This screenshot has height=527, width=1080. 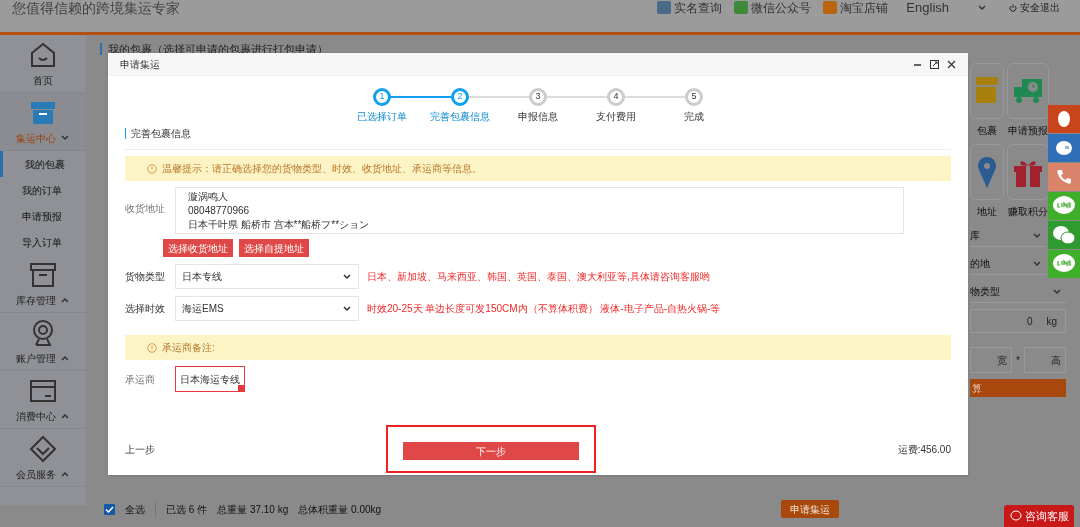 What do you see at coordinates (460, 117) in the screenshot?
I see `step-label: 完善包裹信息` at bounding box center [460, 117].